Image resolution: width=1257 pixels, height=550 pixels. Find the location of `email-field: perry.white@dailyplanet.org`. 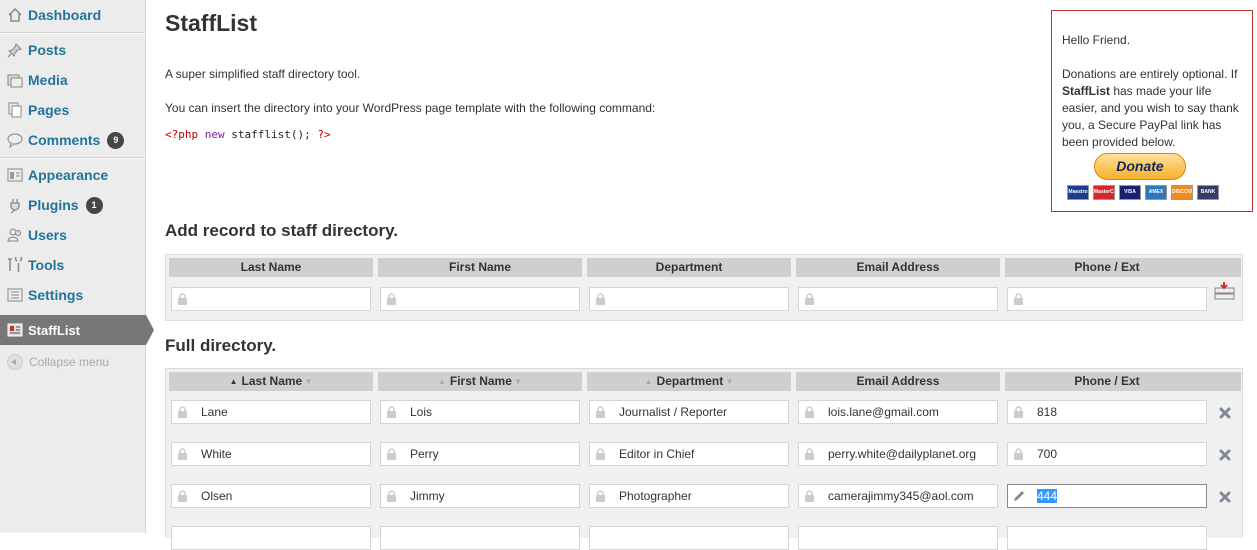

email-field: perry.white@dailyplanet.org is located at coordinates (898, 454).